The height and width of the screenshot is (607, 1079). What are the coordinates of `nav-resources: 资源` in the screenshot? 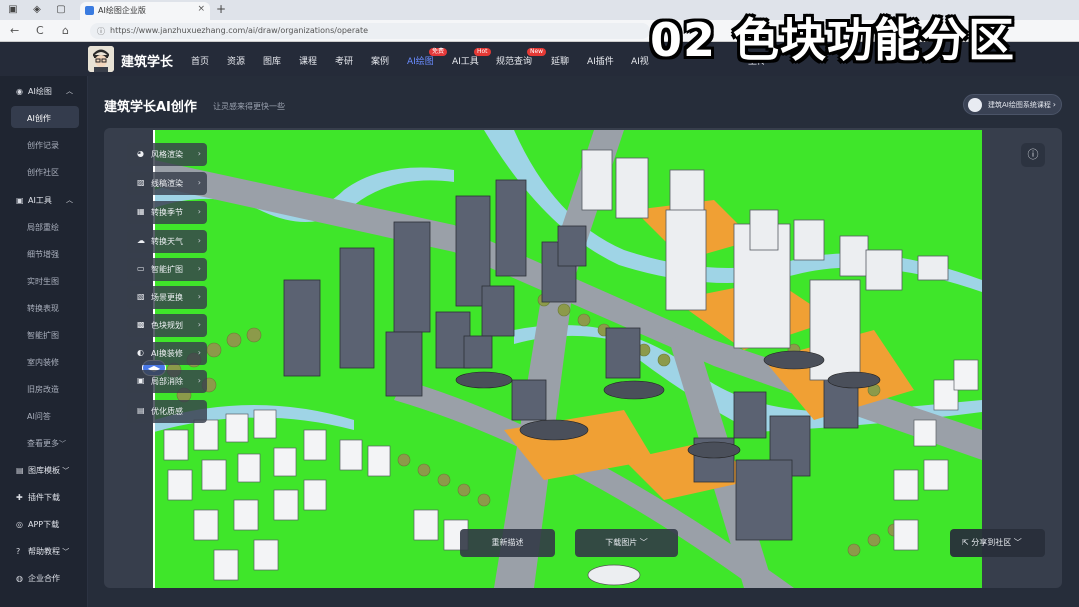 It's located at (236, 60).